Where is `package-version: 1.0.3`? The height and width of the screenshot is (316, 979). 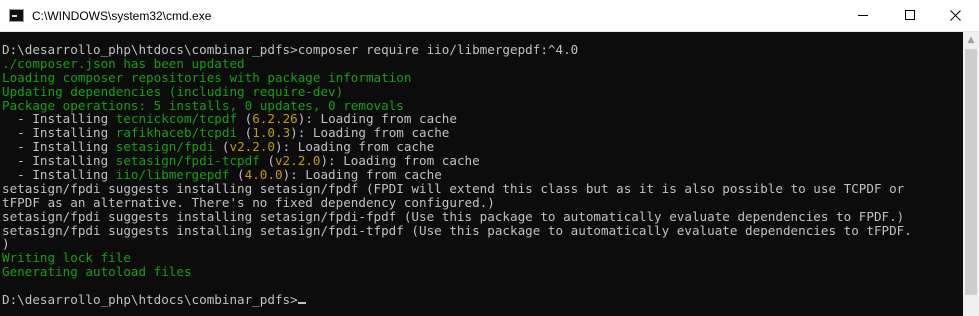
package-version: 1.0.3 is located at coordinates (271, 133).